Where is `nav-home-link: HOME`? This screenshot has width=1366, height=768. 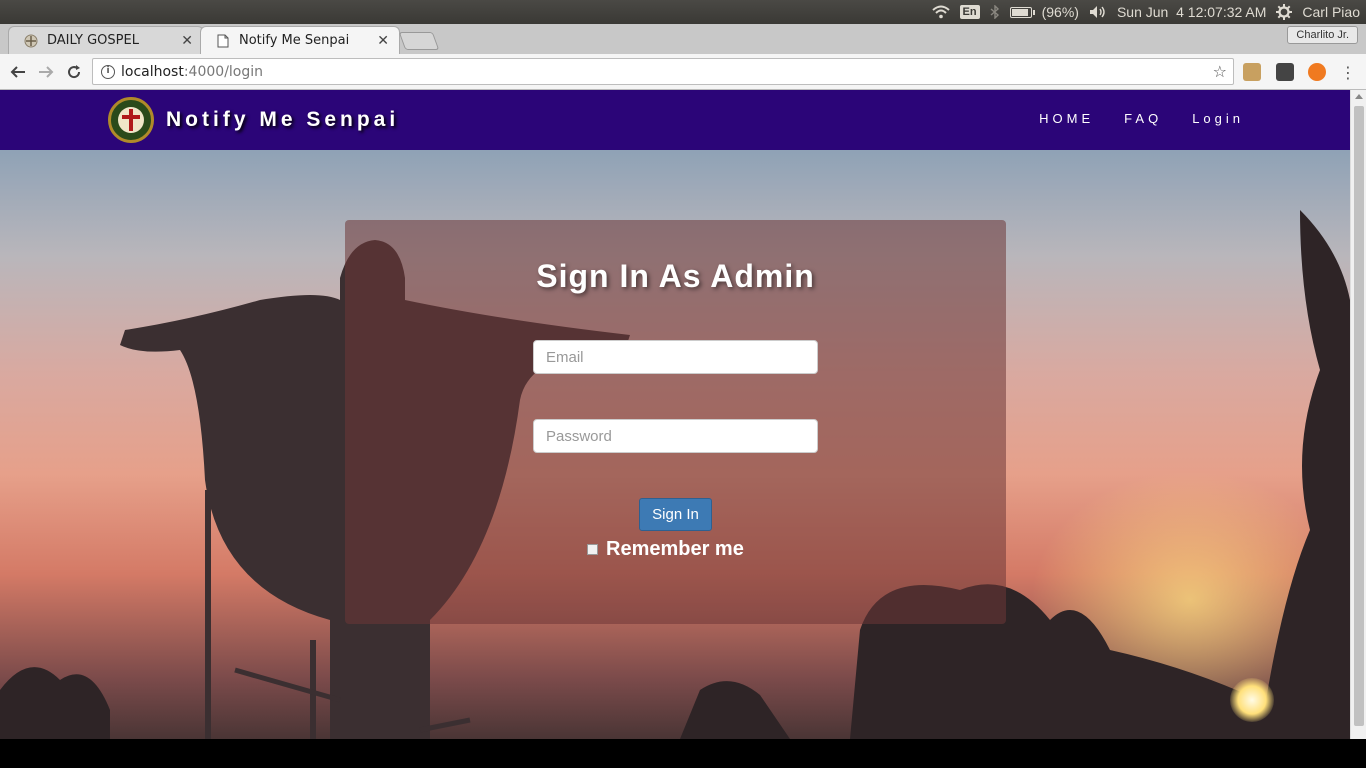
nav-home-link: HOME is located at coordinates (1066, 118).